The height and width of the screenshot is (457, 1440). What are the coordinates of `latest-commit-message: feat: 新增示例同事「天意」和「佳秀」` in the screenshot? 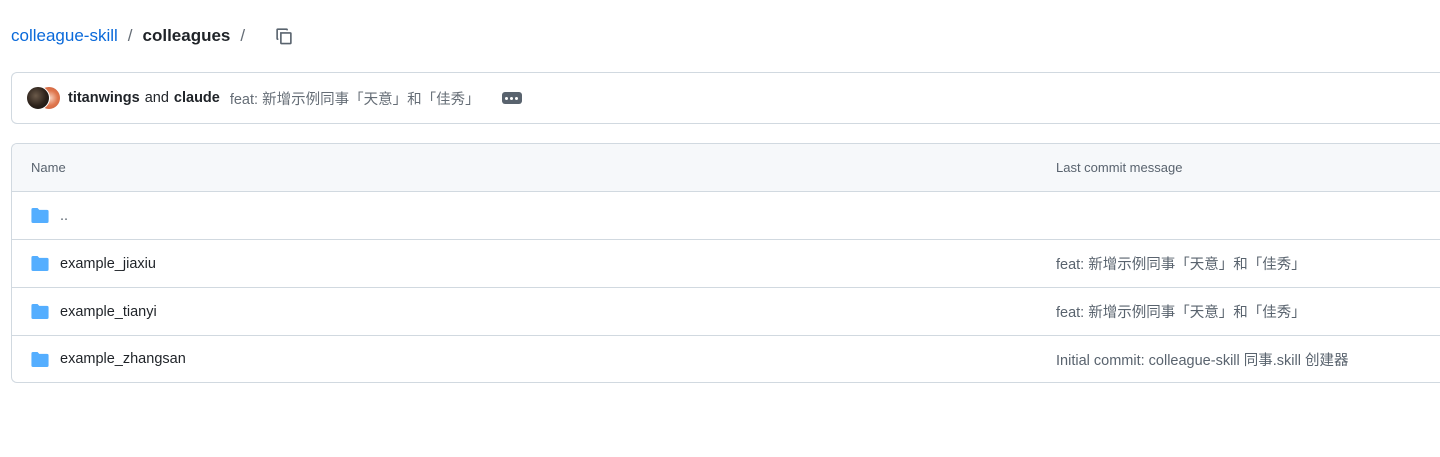 It's located at (355, 98).